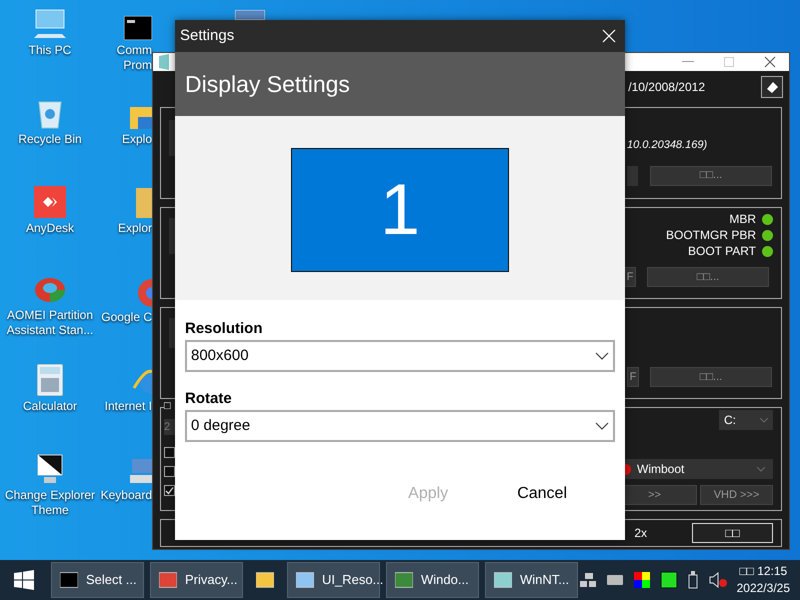 Image resolution: width=800 pixels, height=600 pixels. I want to click on version-text: /10/2008/2012, so click(666, 87).